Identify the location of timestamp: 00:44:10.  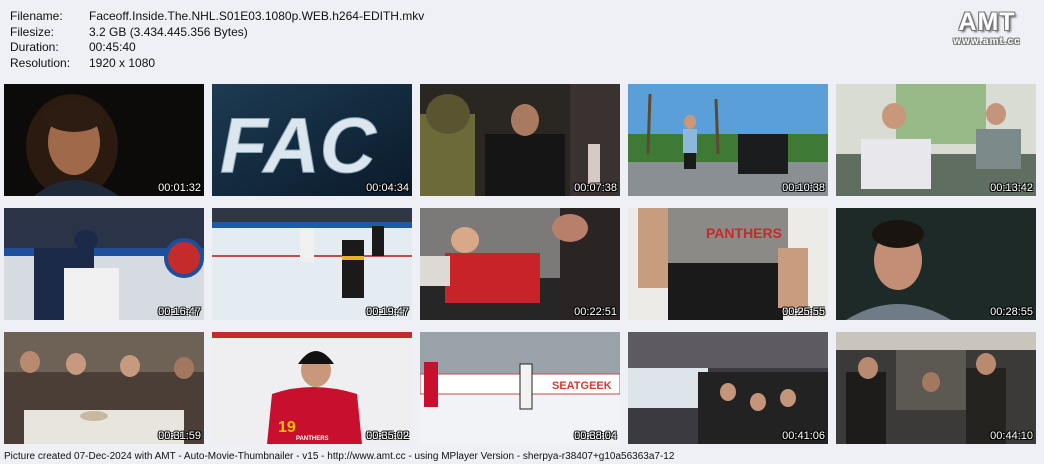
(1011, 436).